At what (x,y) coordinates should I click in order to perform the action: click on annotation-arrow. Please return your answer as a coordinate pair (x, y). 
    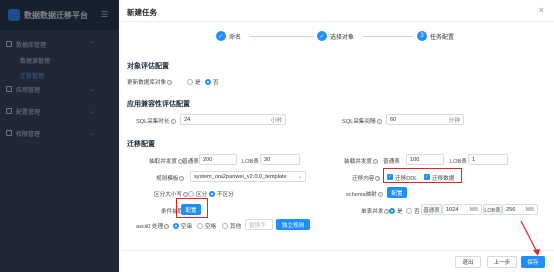
    Looking at the image, I should click on (530, 238).